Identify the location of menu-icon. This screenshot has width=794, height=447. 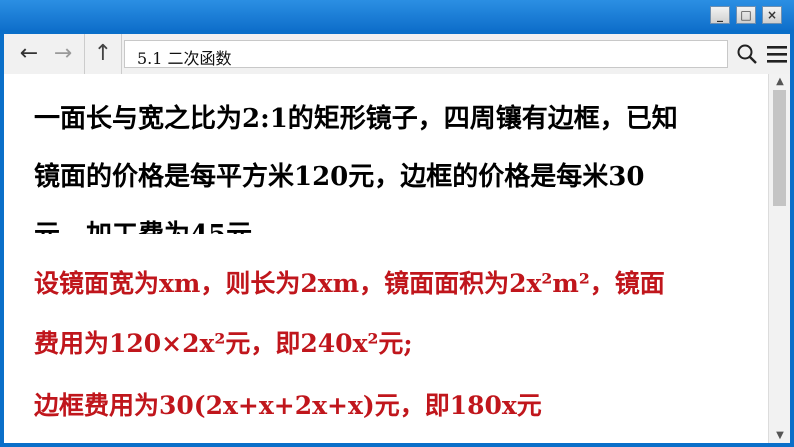
(776, 54).